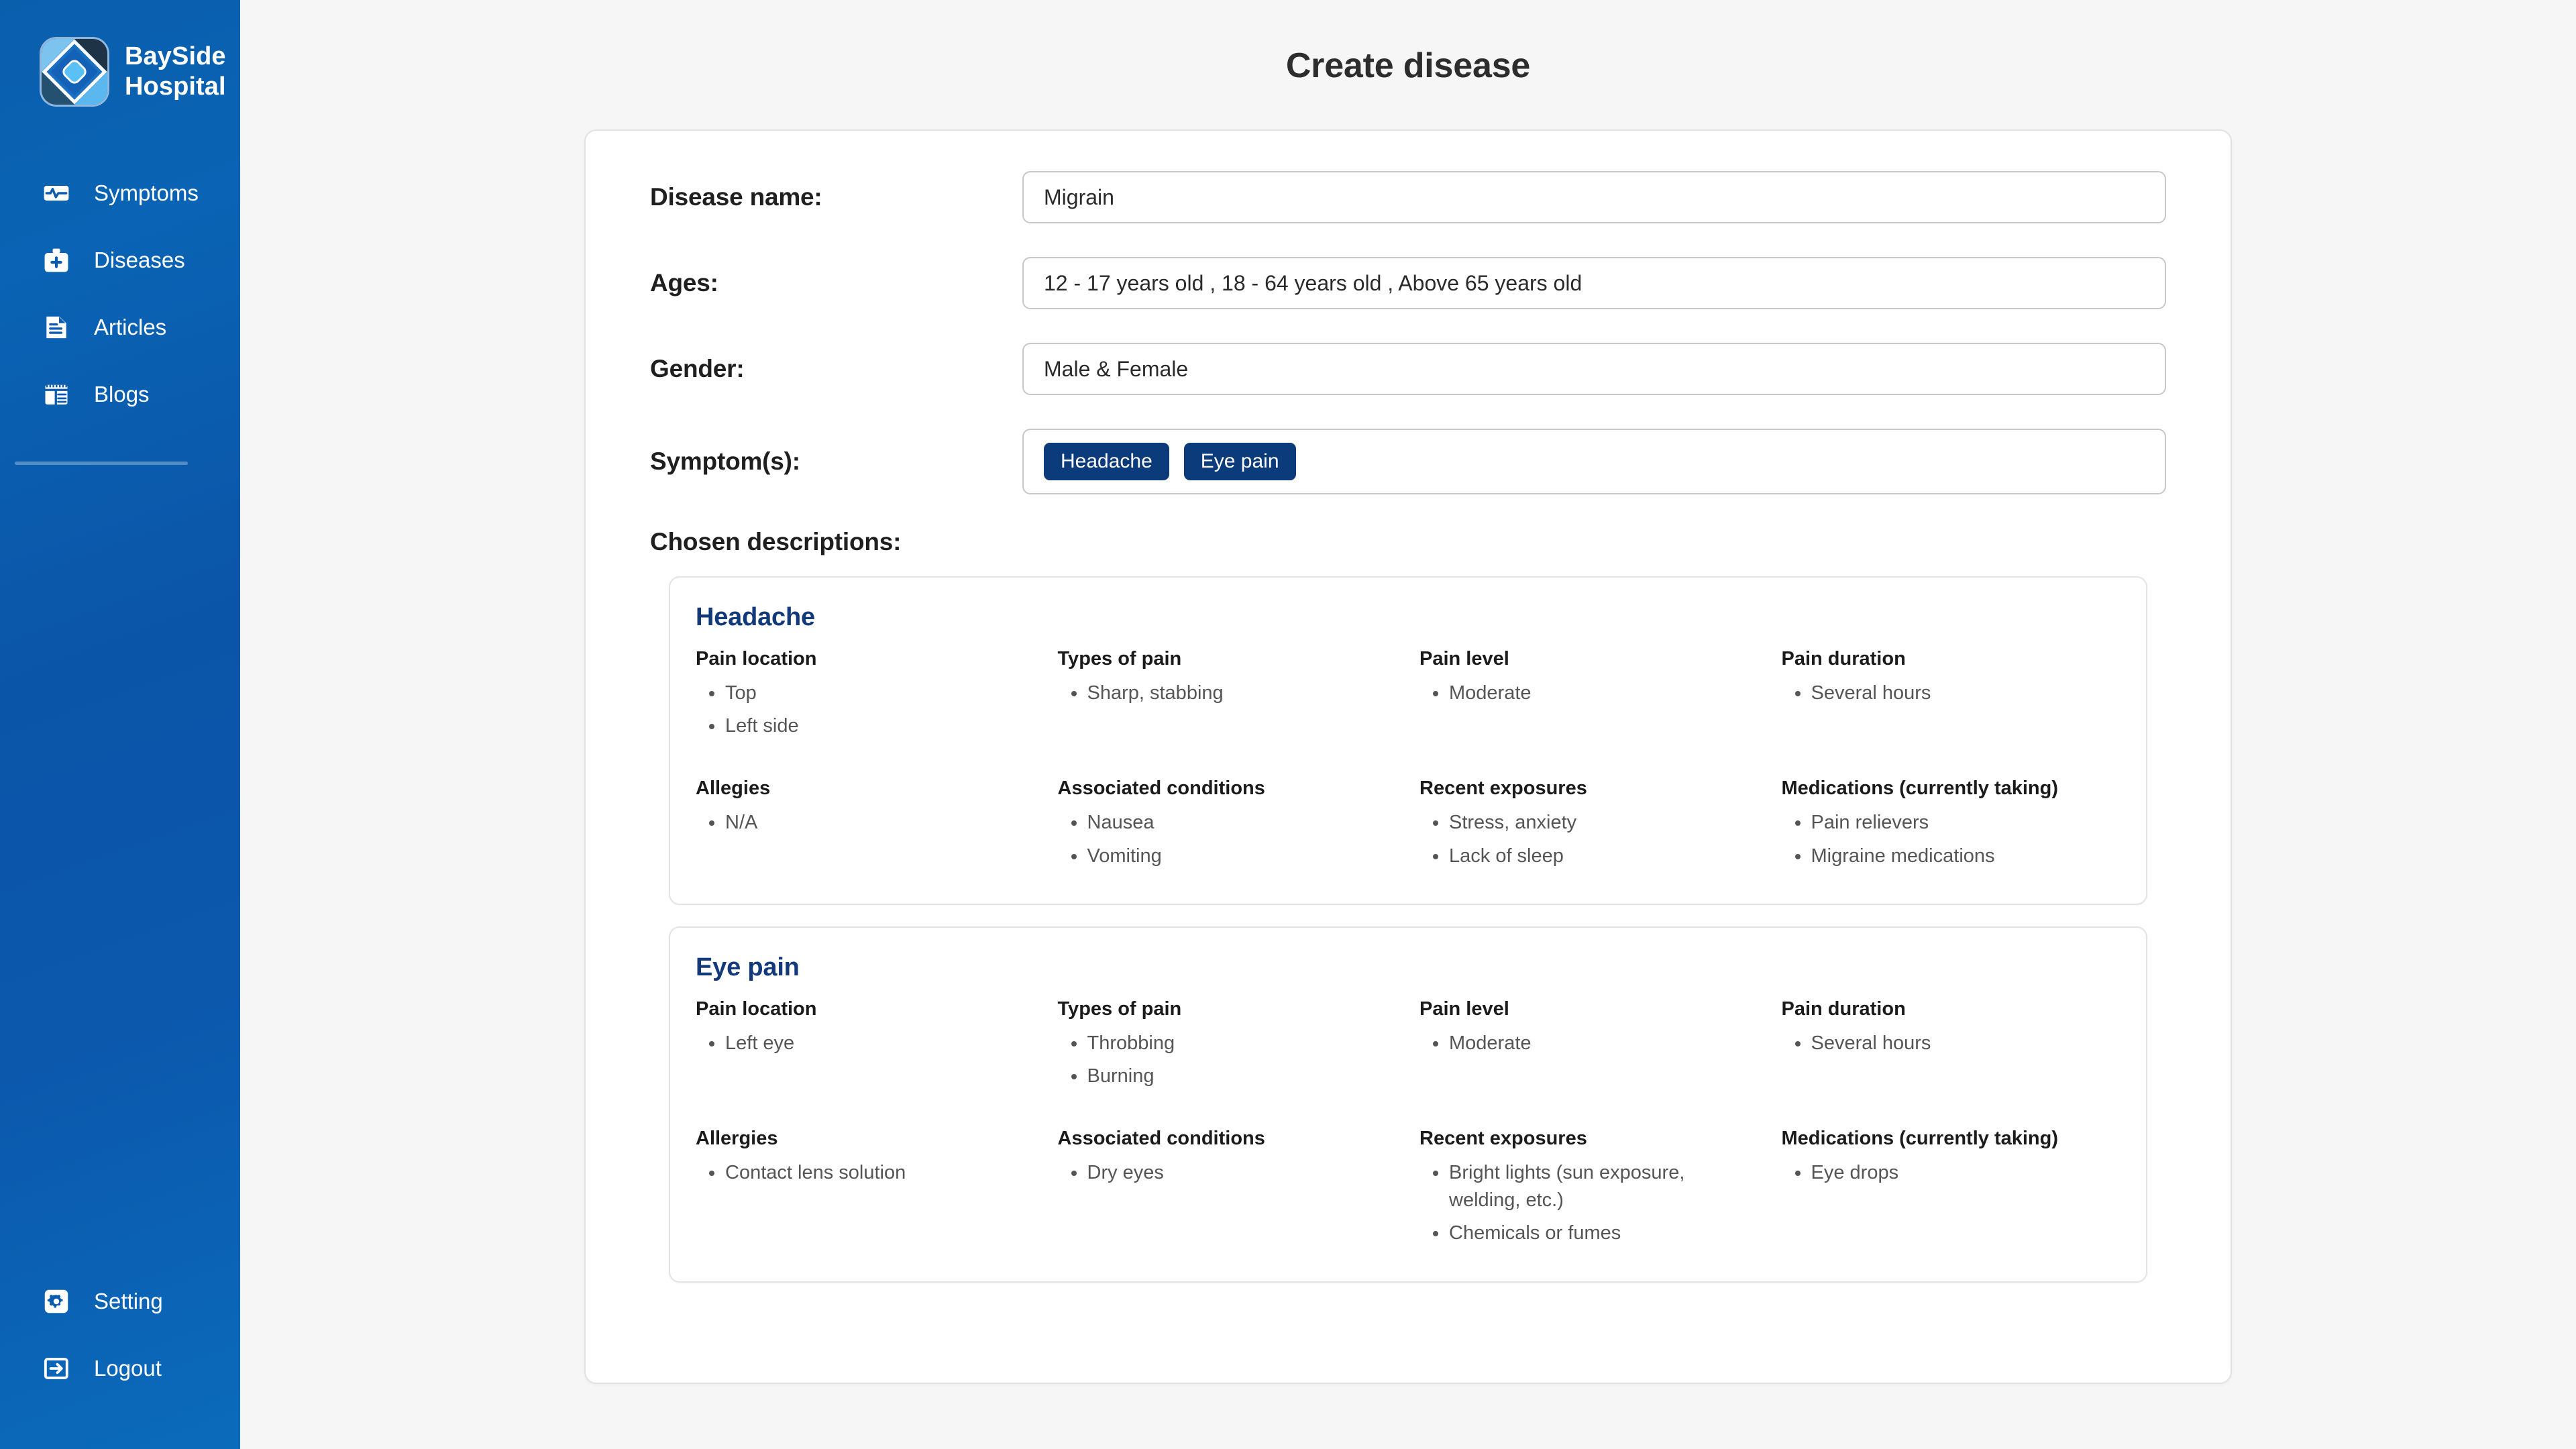  What do you see at coordinates (56, 1368) in the screenshot?
I see `logout-arrow-icon` at bounding box center [56, 1368].